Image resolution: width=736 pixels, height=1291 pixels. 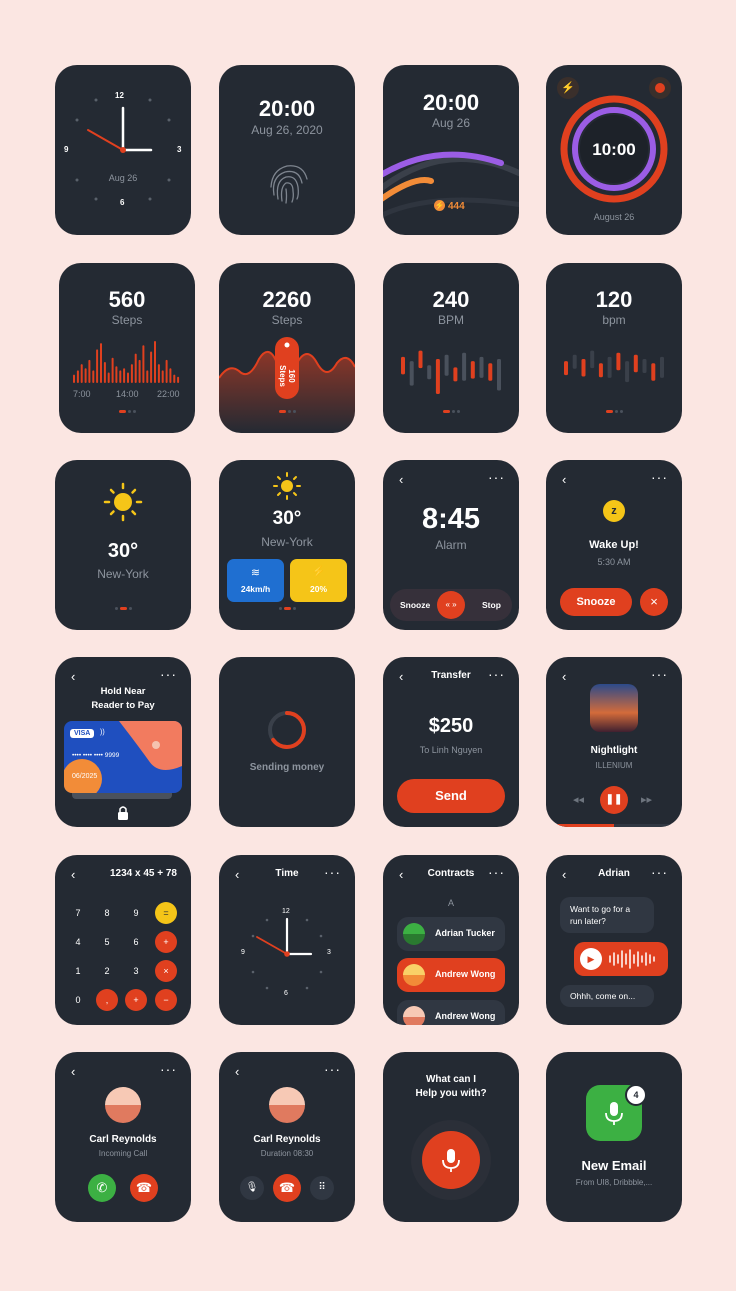 I want to click on accept-call-icon: ✆, so click(x=102, y=1188).